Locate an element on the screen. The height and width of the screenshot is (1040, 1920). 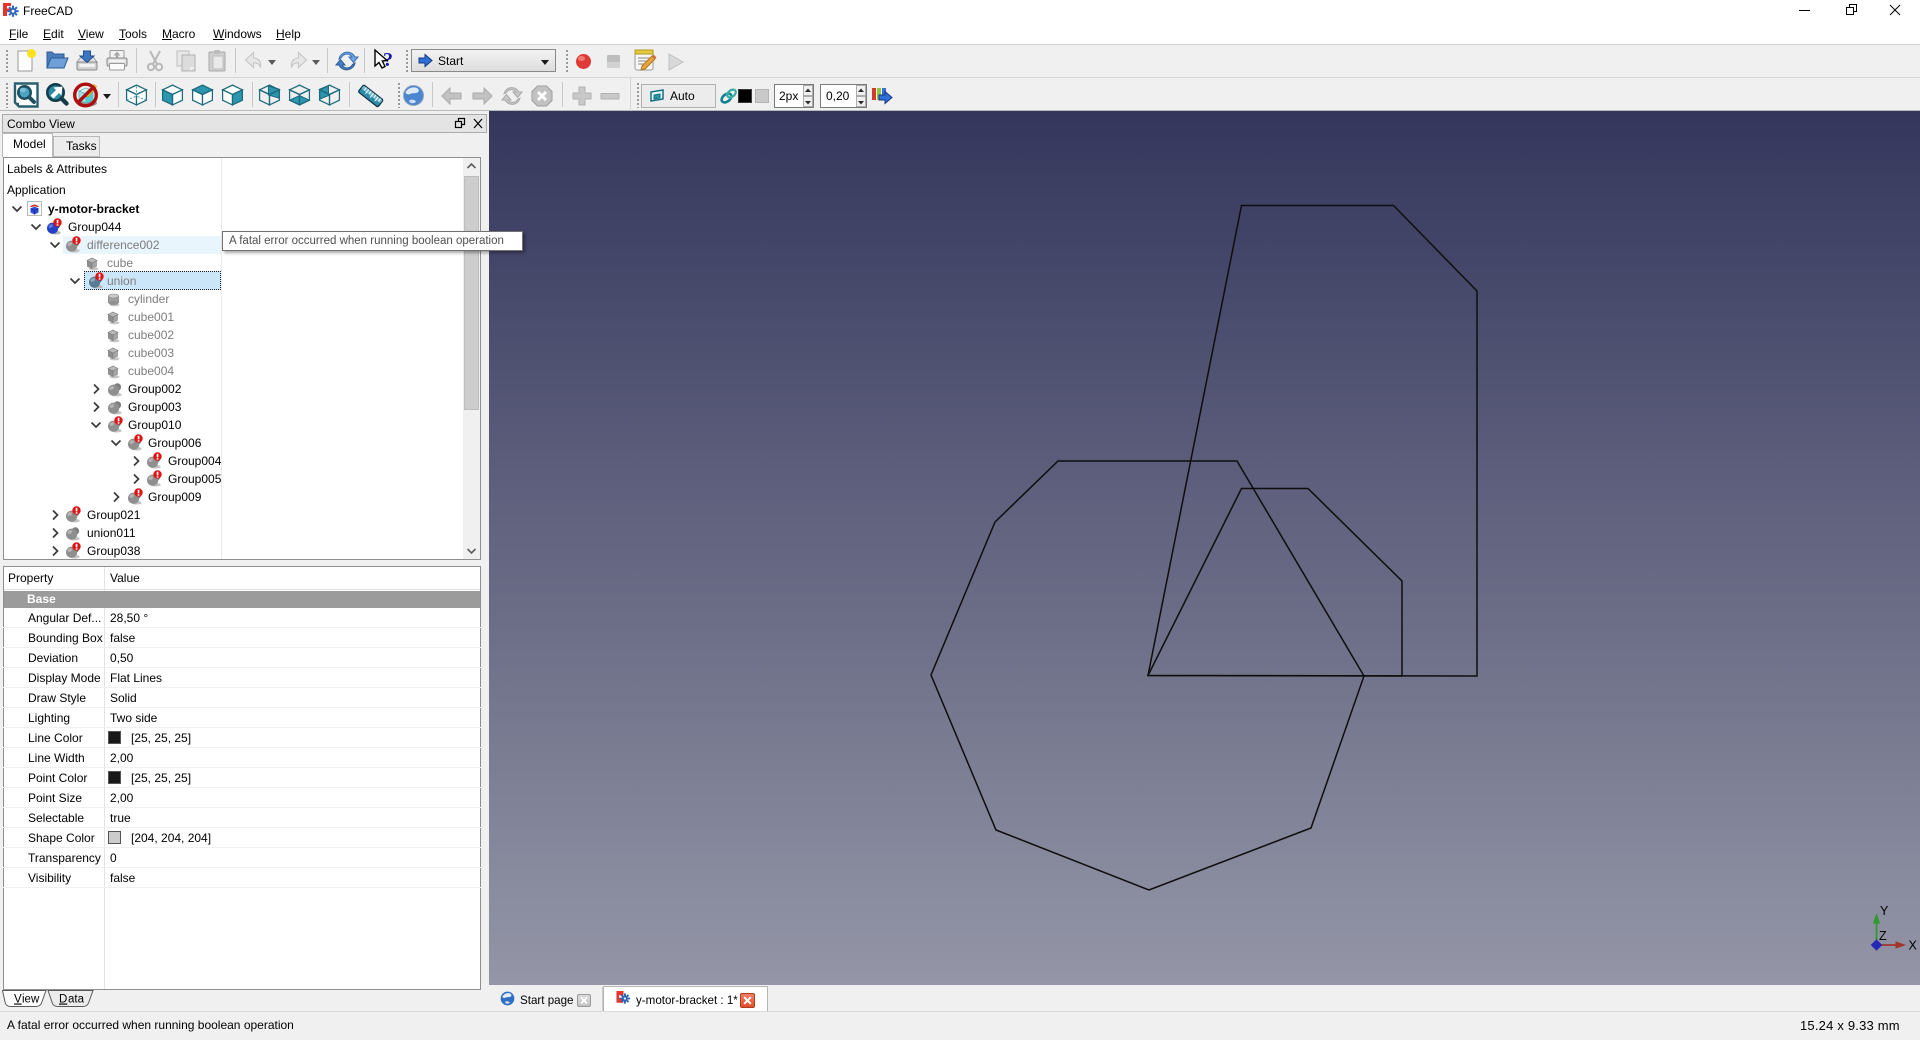
svg-text: Y is located at coordinates (1884, 911).